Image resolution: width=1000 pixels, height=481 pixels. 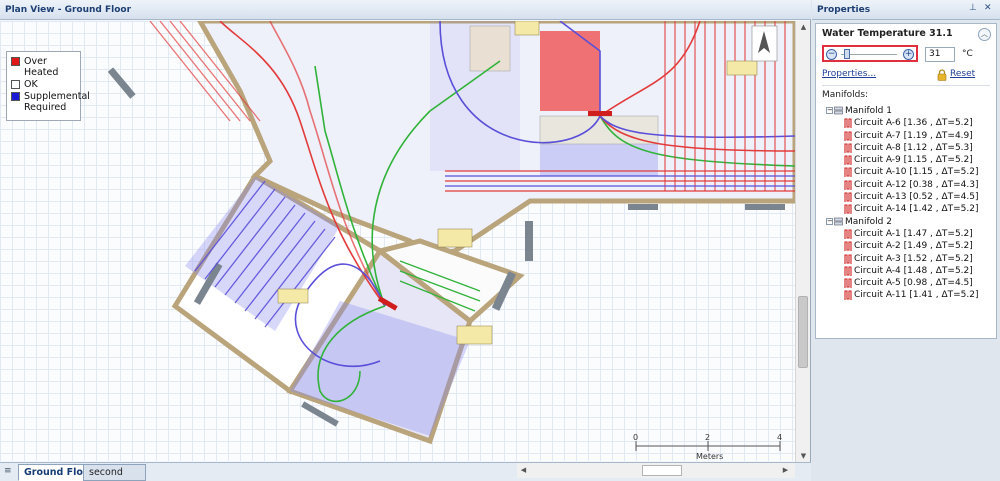 What do you see at coordinates (523, 470) in the screenshot?
I see `scroll-left-arrow-icon: ◀` at bounding box center [523, 470].